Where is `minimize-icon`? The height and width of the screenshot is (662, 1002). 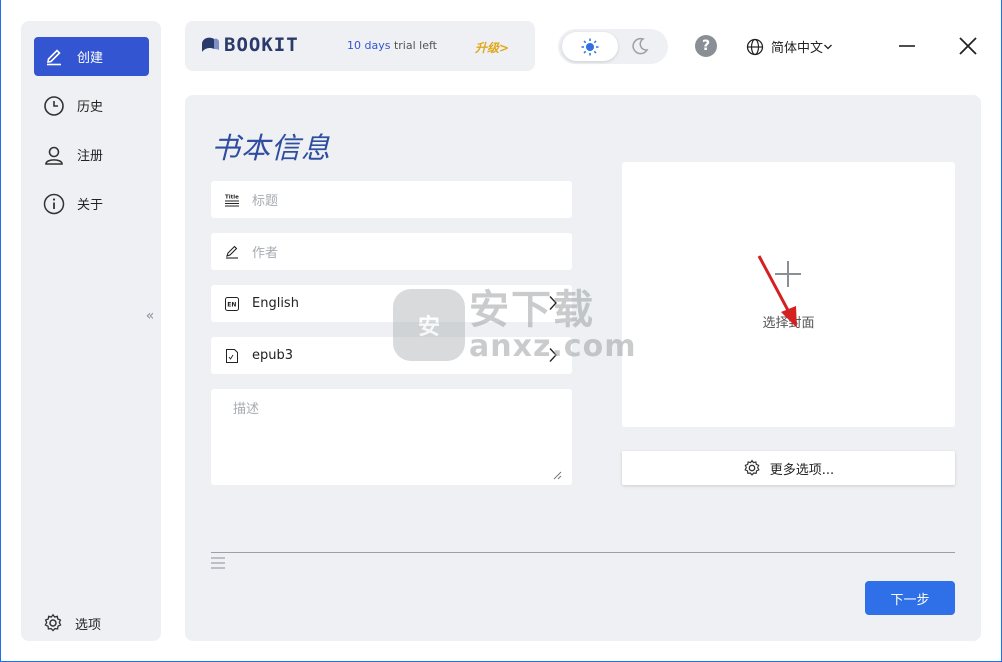
minimize-icon is located at coordinates (907, 46).